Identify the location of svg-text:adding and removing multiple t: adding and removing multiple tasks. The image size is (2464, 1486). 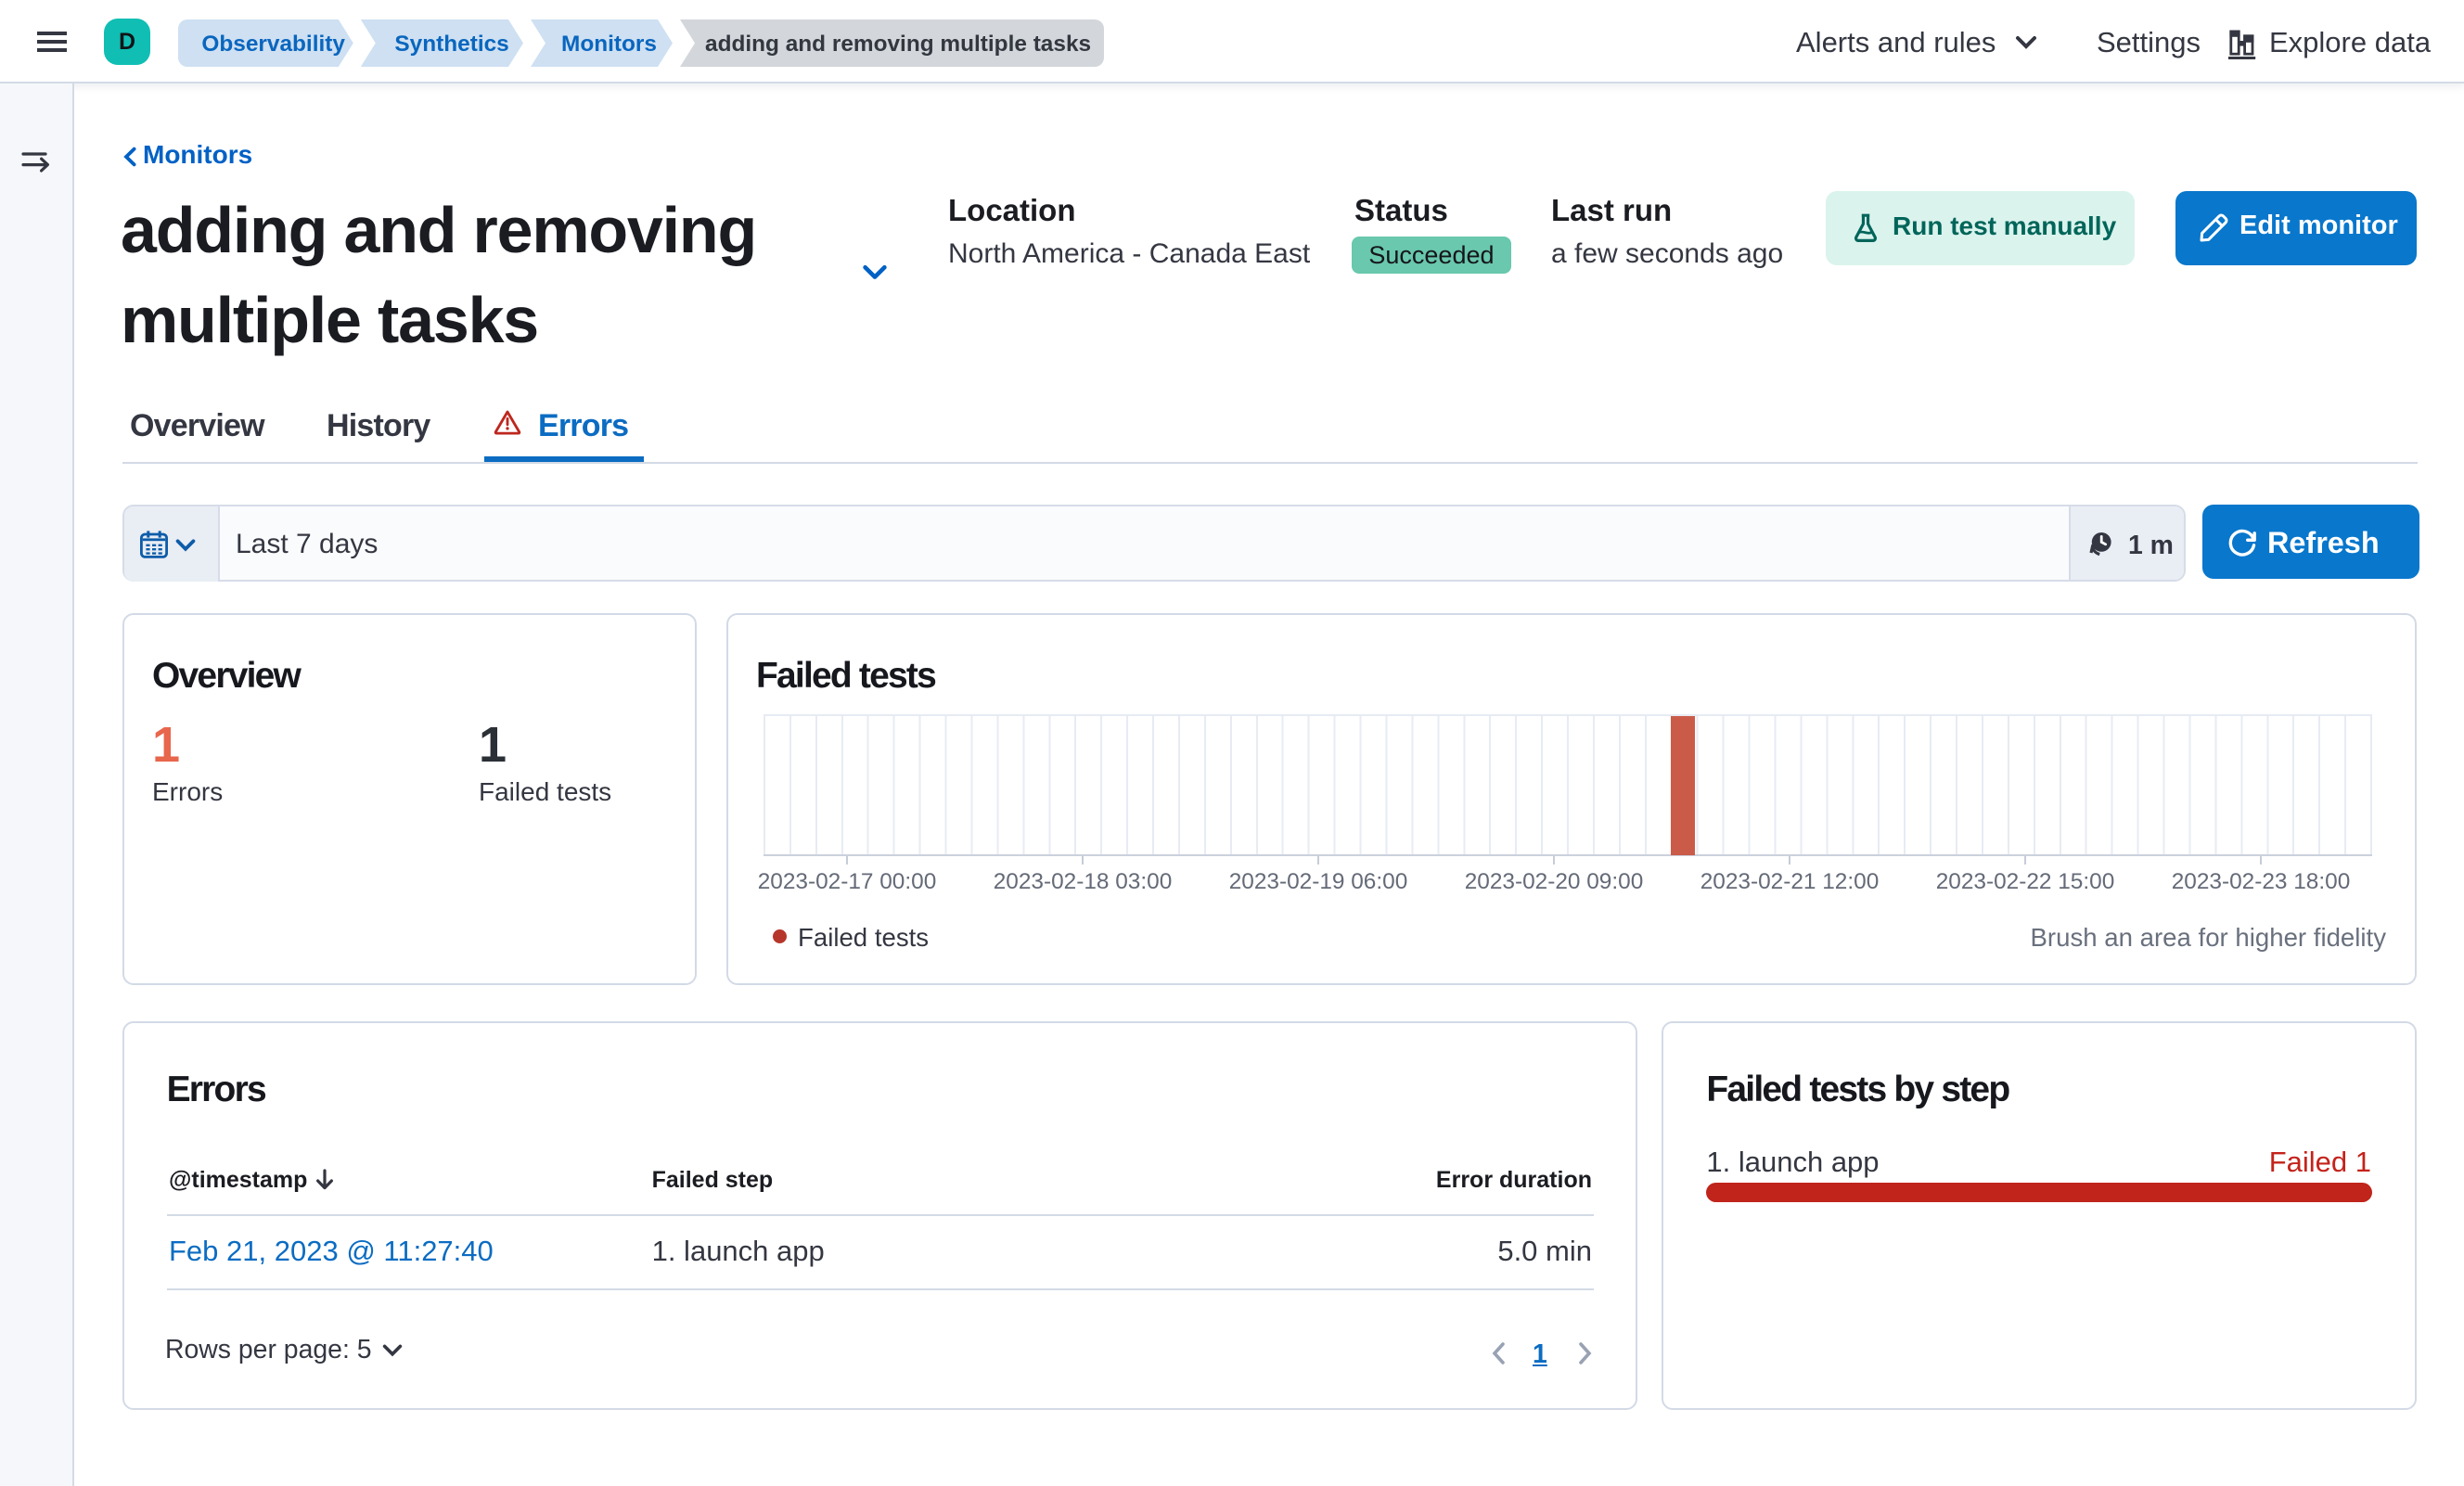
(898, 44).